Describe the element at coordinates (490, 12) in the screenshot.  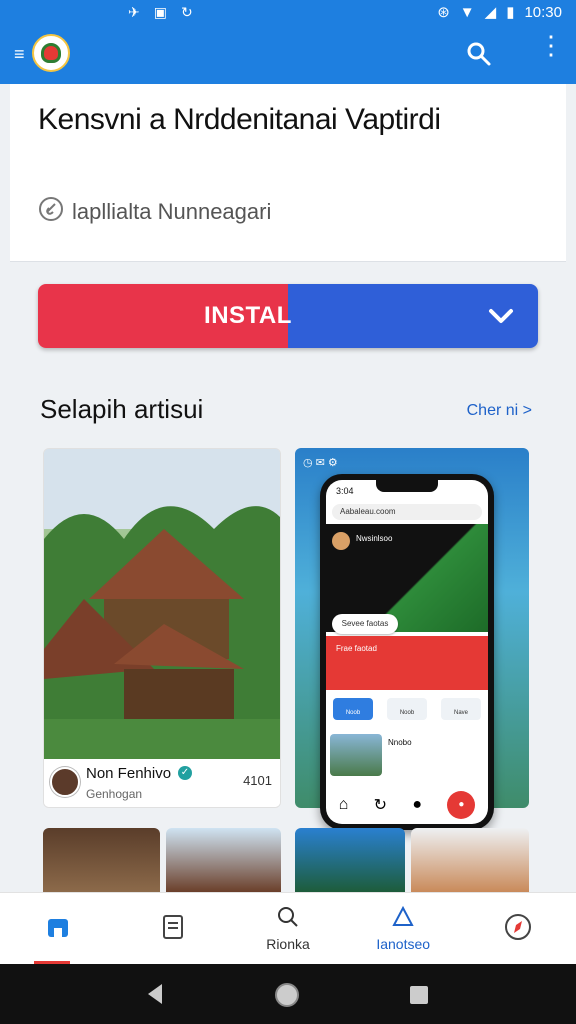
I see `signal-icon: ◢` at that location.